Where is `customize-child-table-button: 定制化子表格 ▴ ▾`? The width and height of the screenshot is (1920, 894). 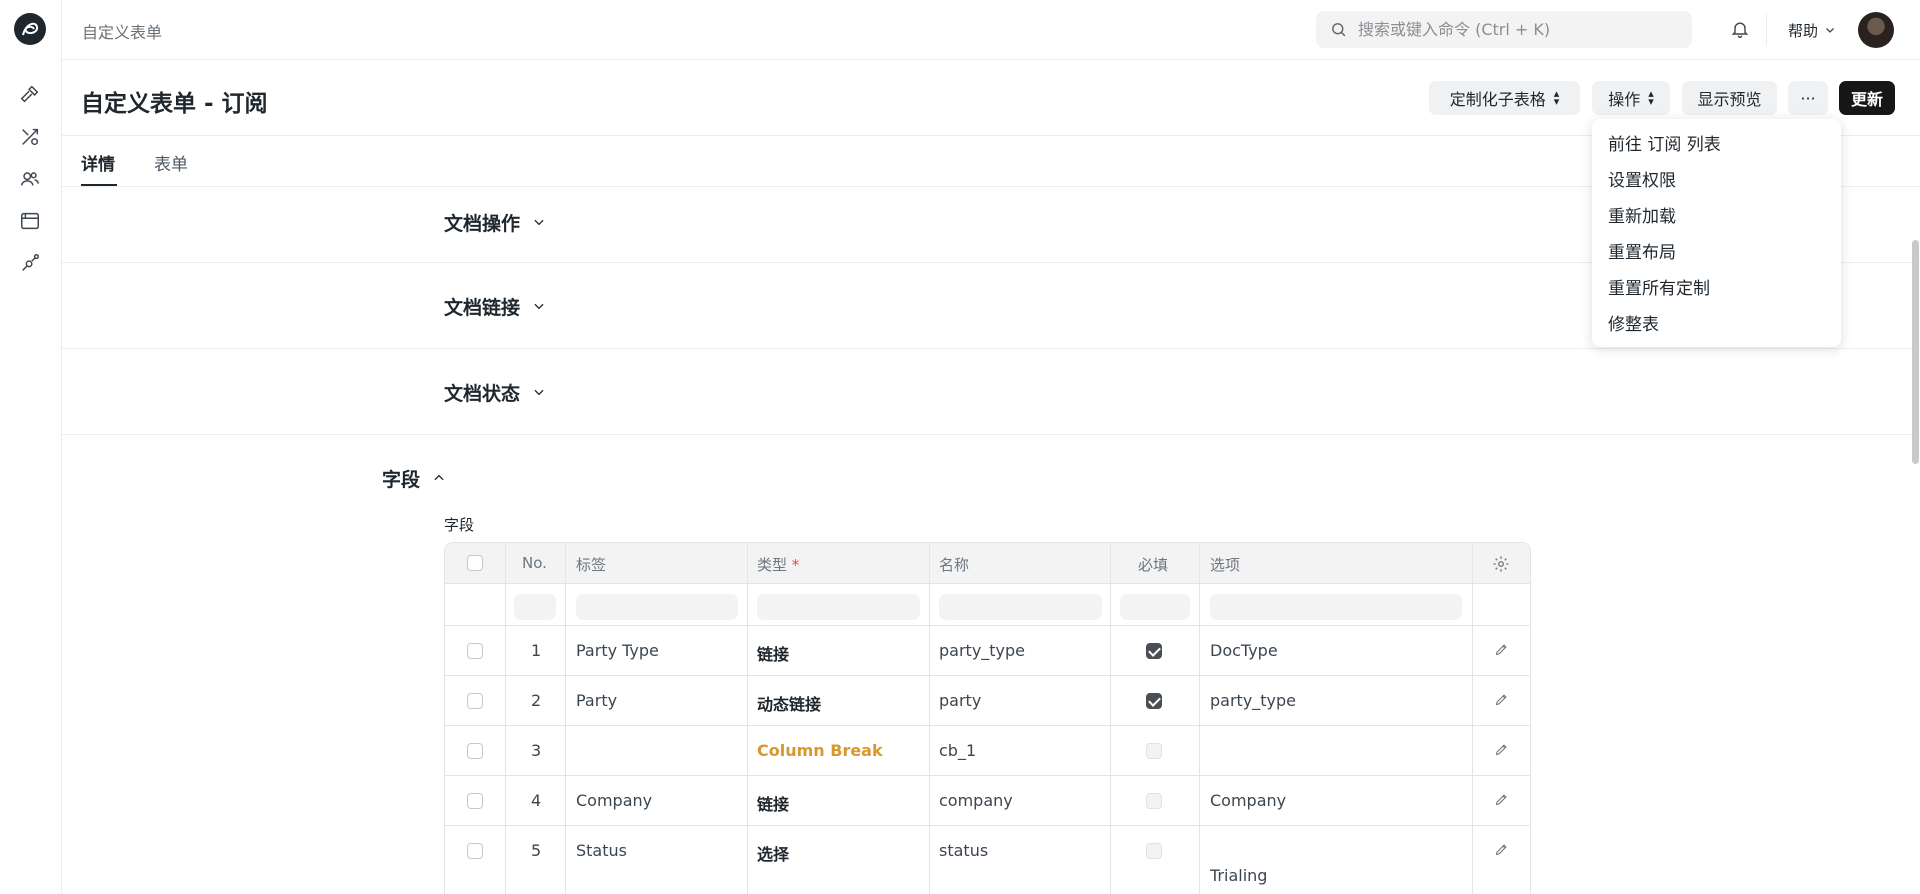
customize-child-table-button: 定制化子表格 ▴ ▾ is located at coordinates (1504, 98).